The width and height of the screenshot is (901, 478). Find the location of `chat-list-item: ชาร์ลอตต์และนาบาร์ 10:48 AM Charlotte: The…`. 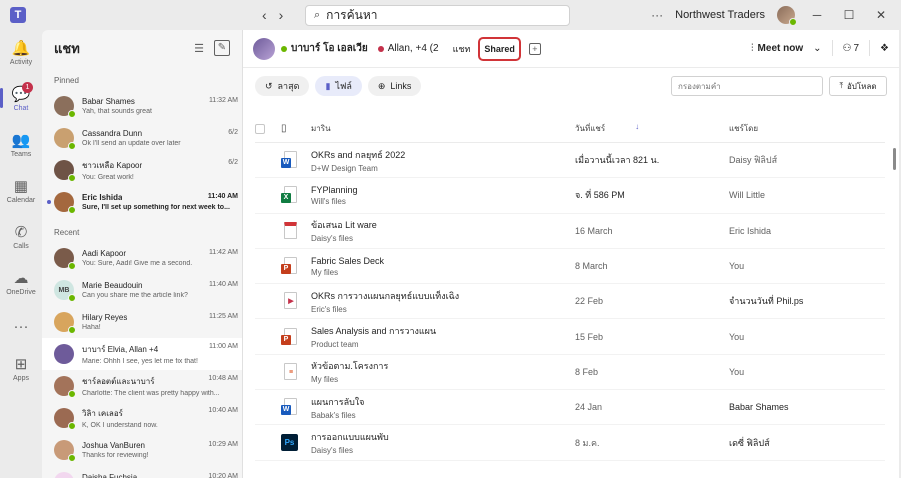

chat-list-item: ชาร์ลอตต์และนาบาร์ 10:48 AM Charlotte: The… is located at coordinates (142, 386).